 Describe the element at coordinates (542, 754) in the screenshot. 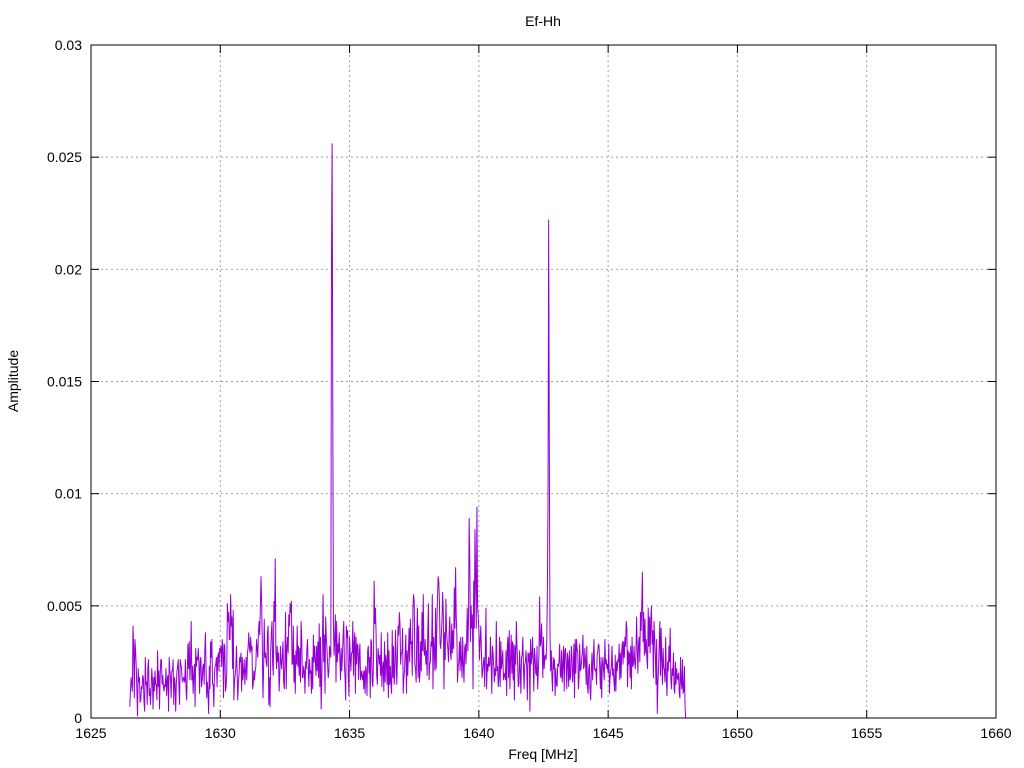

I see `x-axis-label: Freq [MHz]` at that location.